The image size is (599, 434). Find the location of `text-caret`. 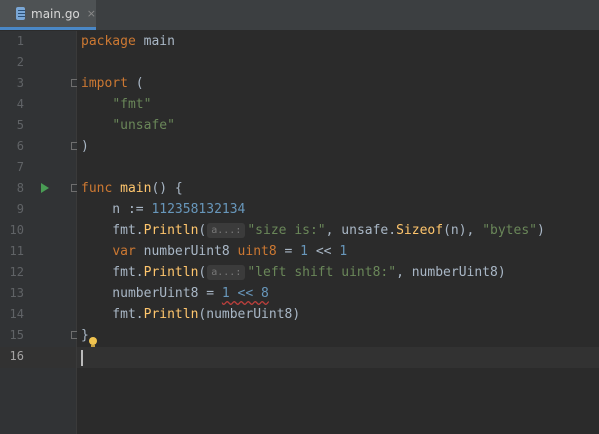

text-caret is located at coordinates (82, 358).